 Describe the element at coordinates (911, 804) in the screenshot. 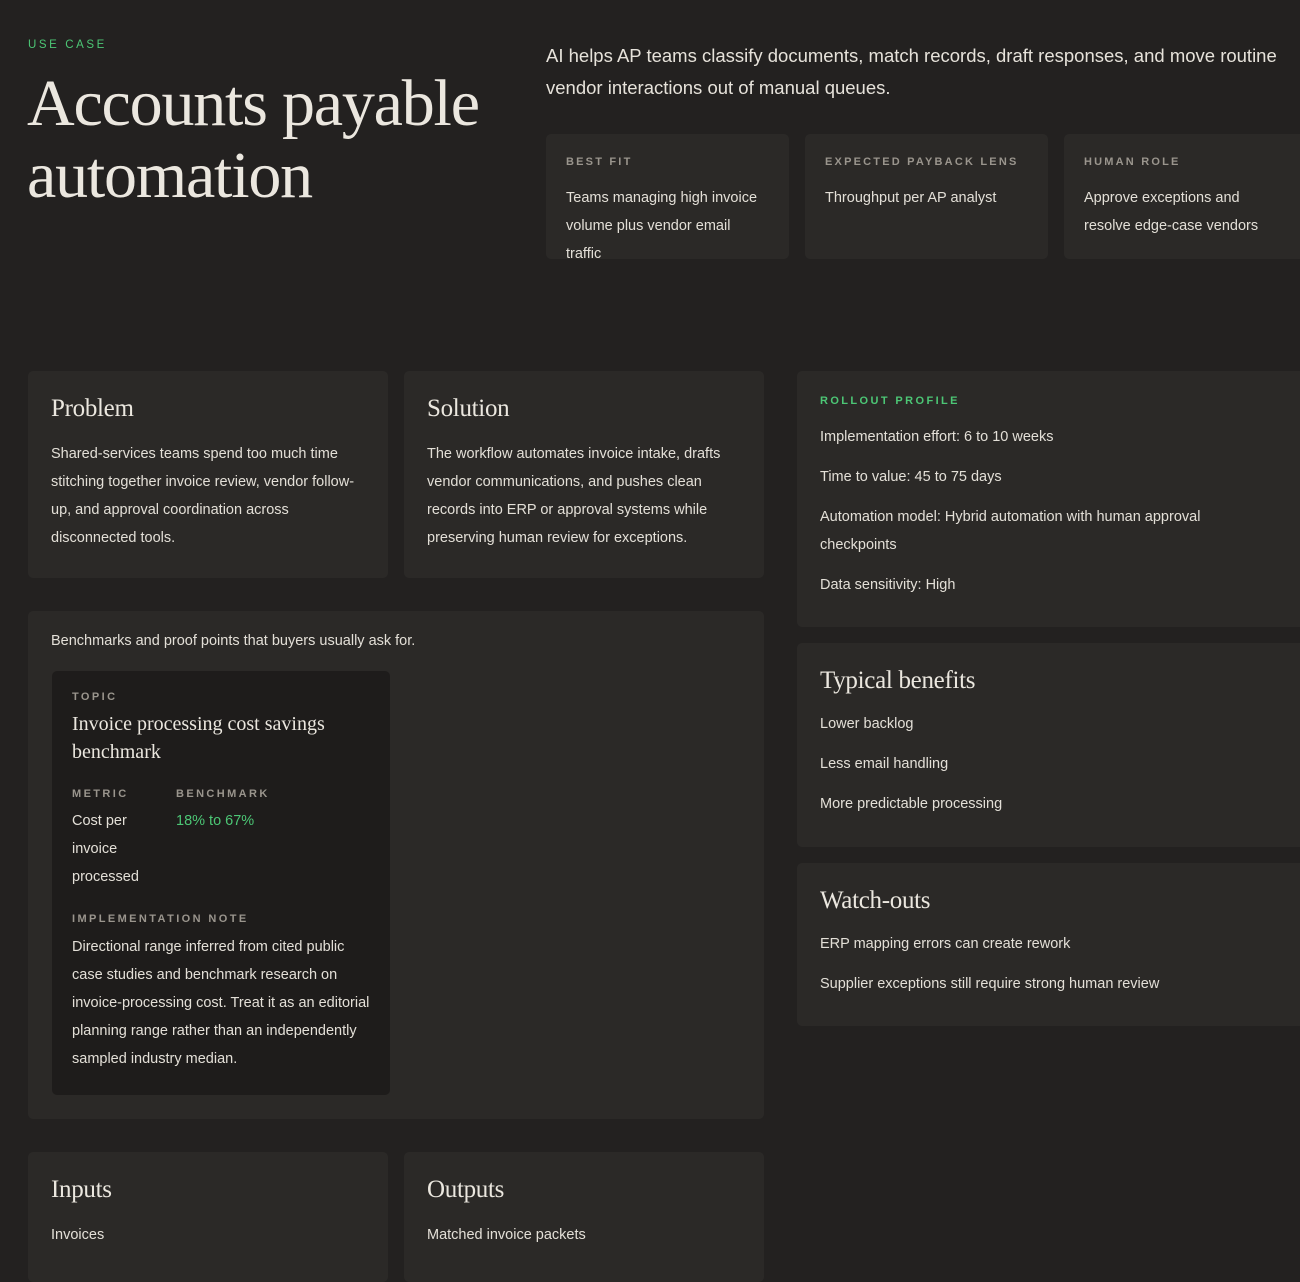

I see `benefit-item: More predictable processing` at that location.